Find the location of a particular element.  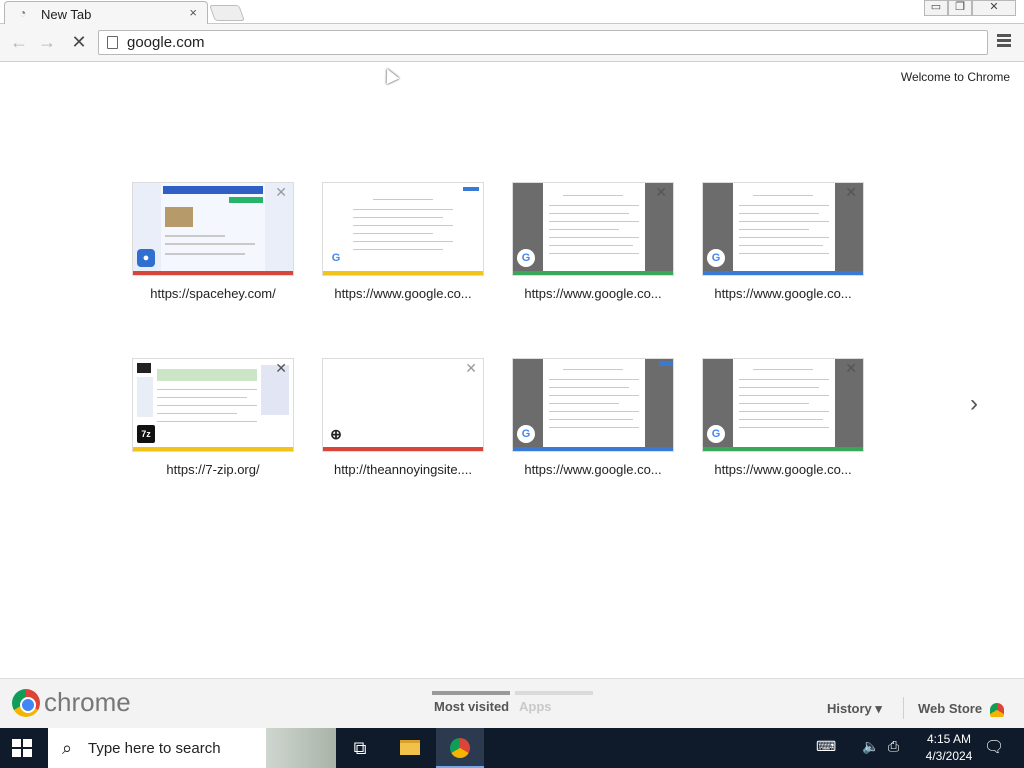

new-tab-button is located at coordinates (227, 13).